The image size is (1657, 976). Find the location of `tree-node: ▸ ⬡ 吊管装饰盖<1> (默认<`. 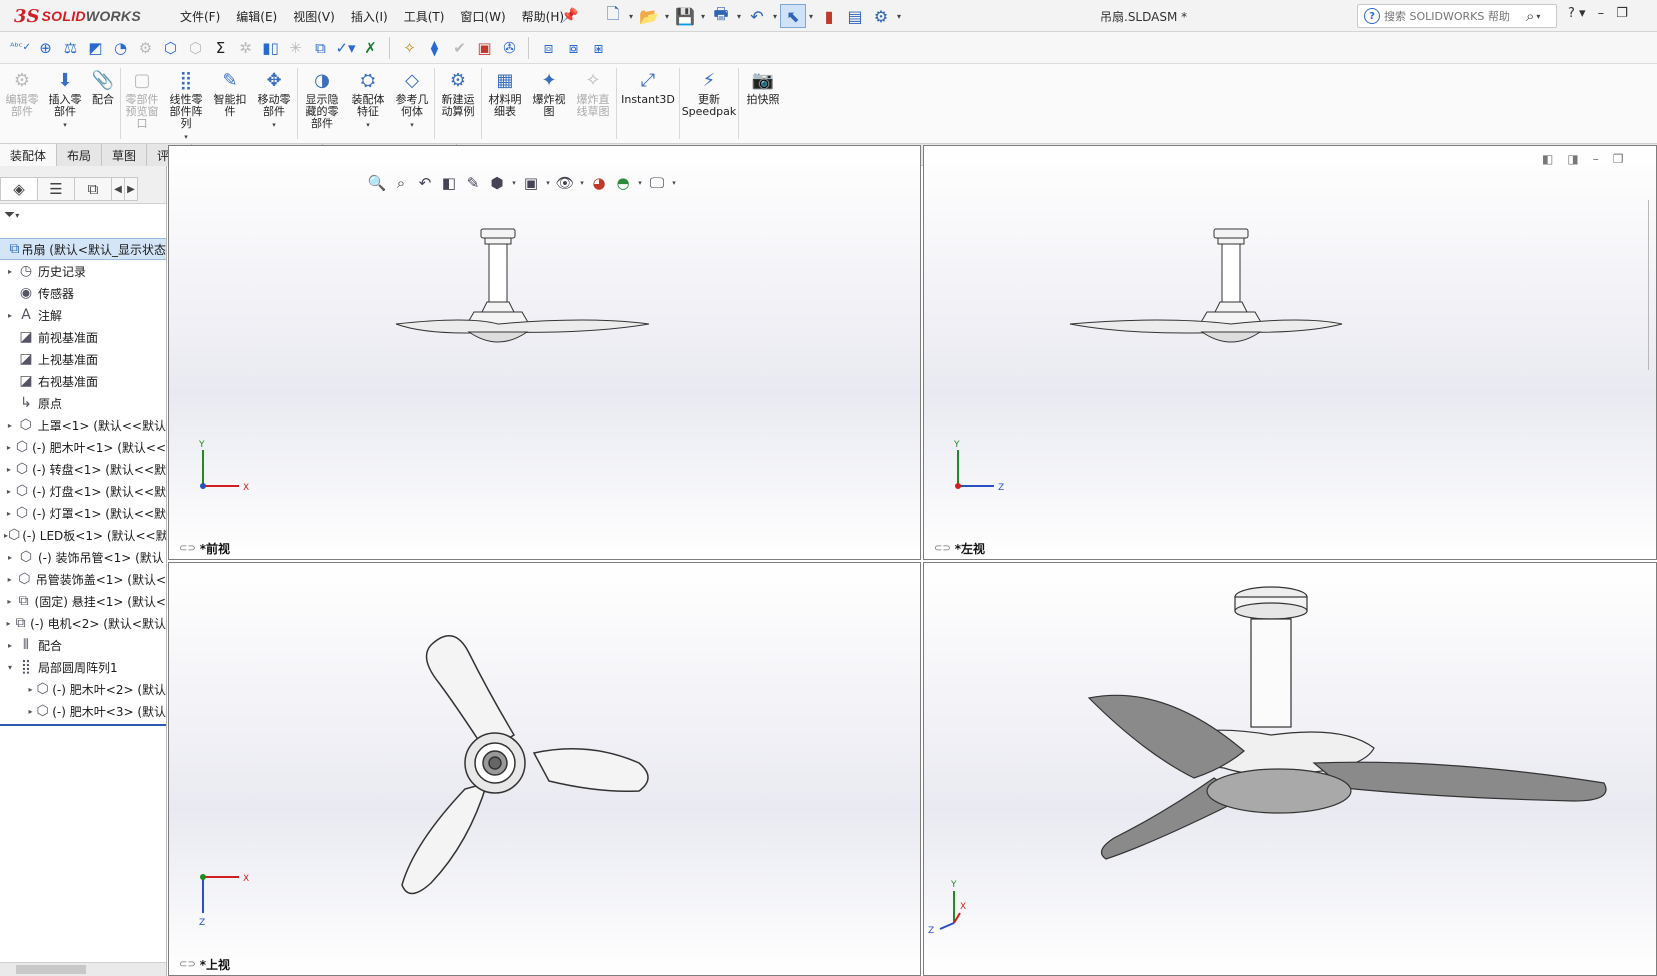

tree-node: ▸ ⬡ 吊管装饰盖<1> (默认< is located at coordinates (83, 579).